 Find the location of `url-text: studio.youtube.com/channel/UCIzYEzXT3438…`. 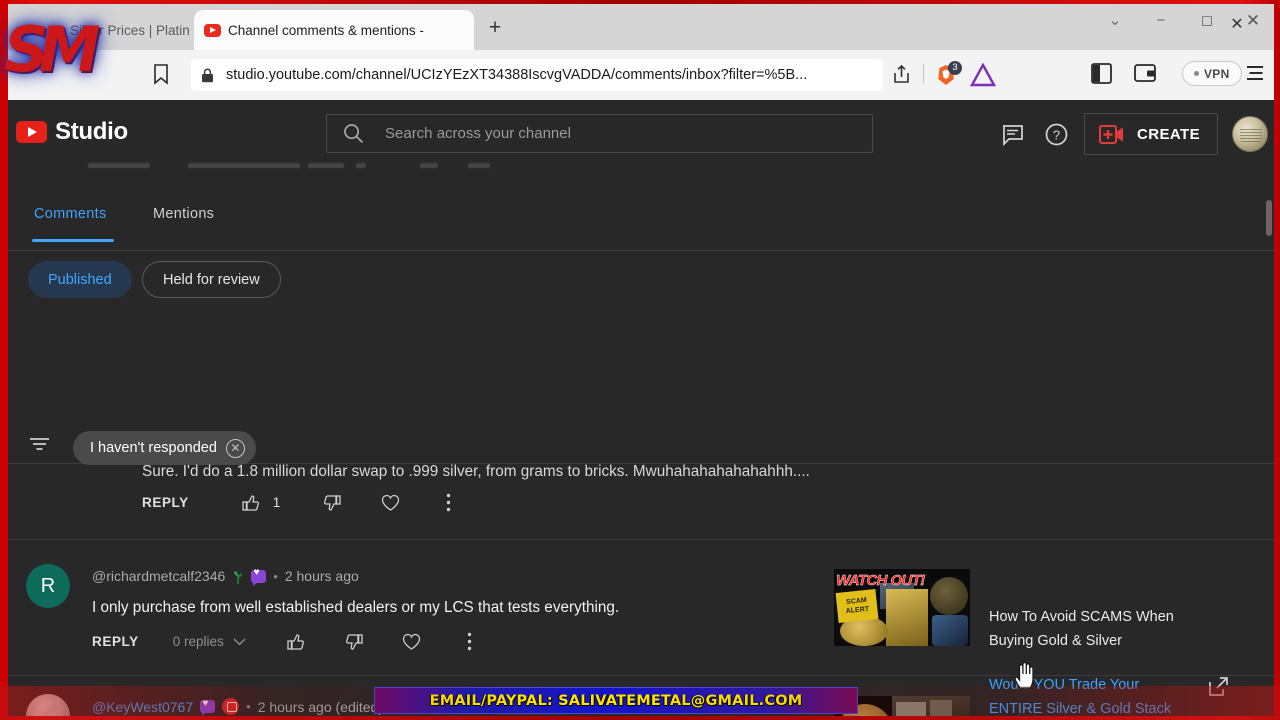

url-text: studio.youtube.com/channel/UCIzYEzXT3438… is located at coordinates (517, 75).